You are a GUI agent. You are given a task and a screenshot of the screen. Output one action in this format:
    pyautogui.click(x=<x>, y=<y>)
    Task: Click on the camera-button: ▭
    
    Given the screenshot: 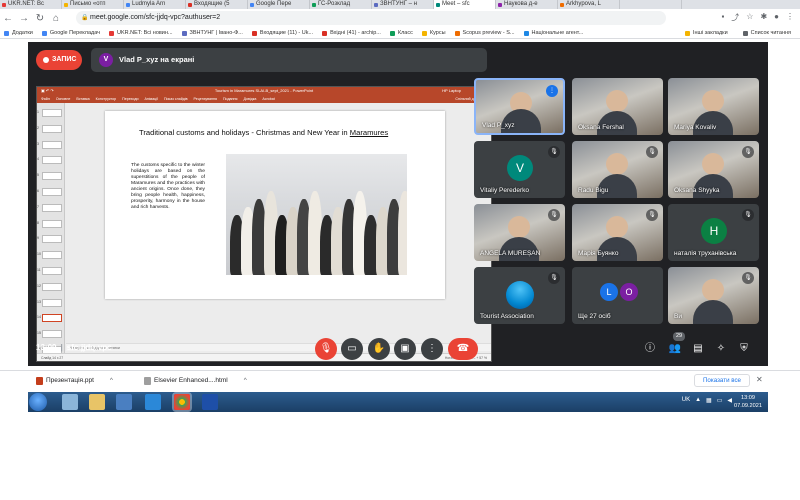 What is the action you would take?
    pyautogui.click(x=352, y=349)
    